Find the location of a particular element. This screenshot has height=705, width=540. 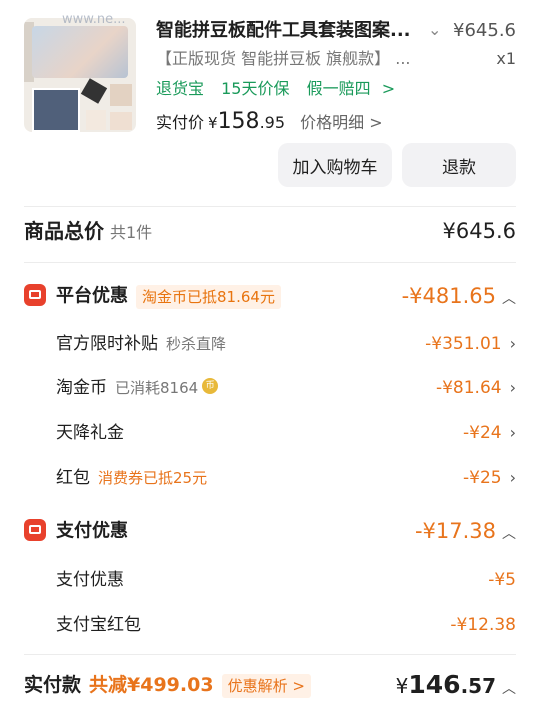

platform-discount-amount: -¥481.65 is located at coordinates (448, 296).